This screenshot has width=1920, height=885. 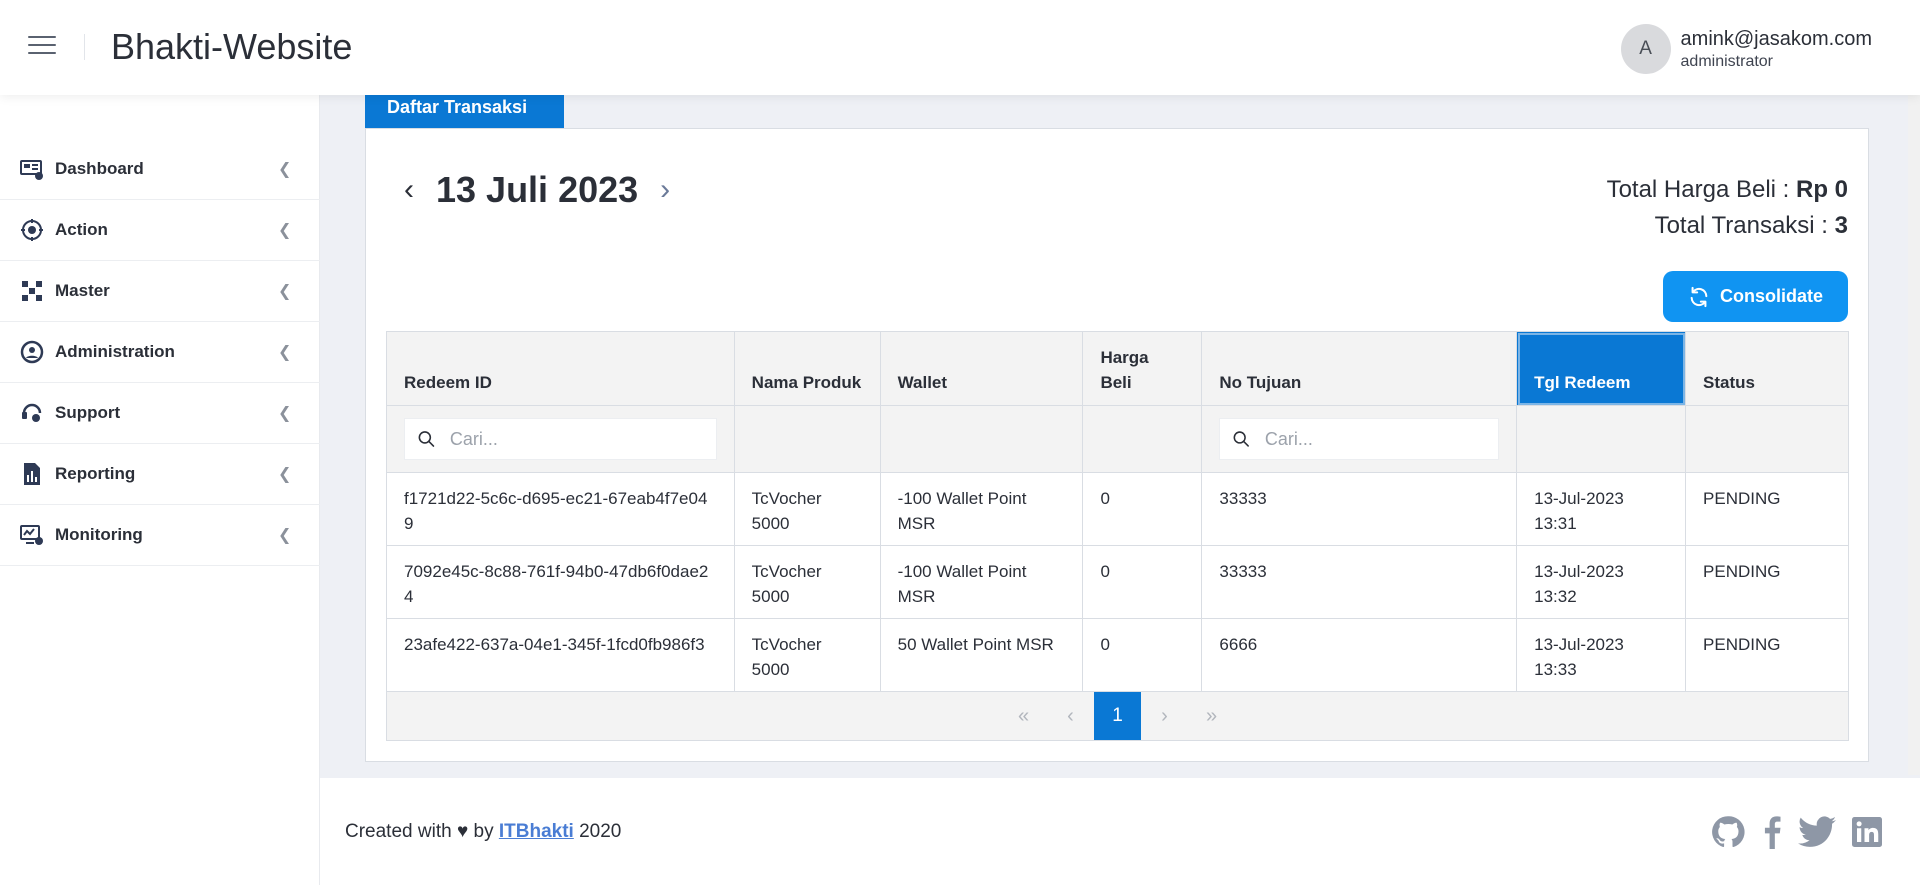 What do you see at coordinates (807, 368) in the screenshot?
I see `column-header-nama-produk: Nama Produk` at bounding box center [807, 368].